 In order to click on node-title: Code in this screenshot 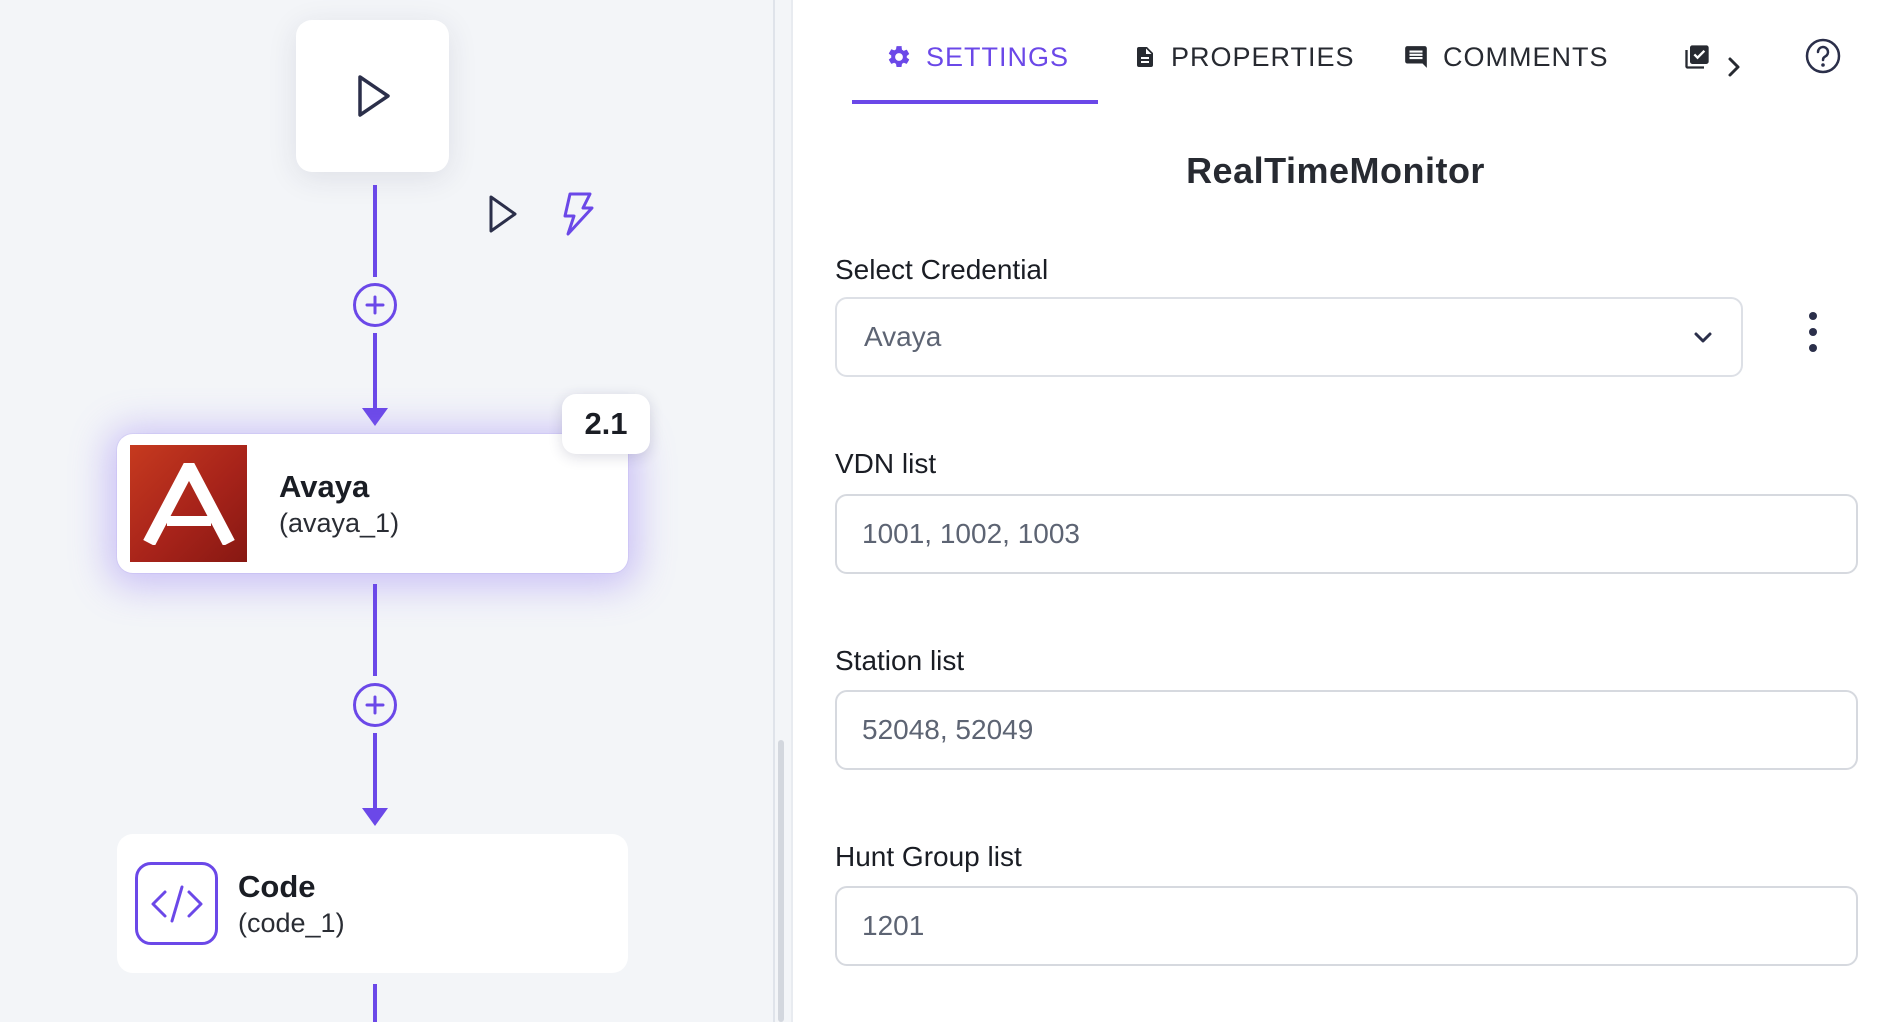, I will do `click(277, 886)`.